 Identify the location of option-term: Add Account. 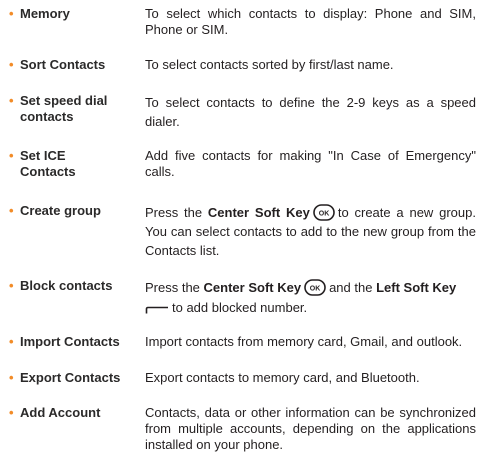
(60, 412).